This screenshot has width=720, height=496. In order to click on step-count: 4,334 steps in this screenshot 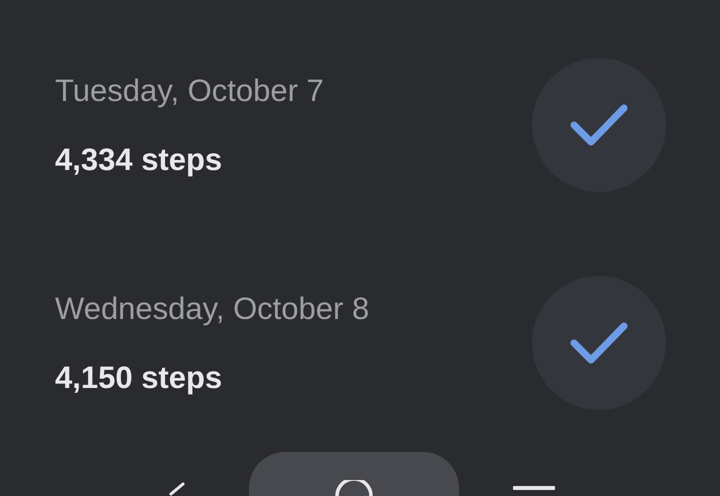, I will do `click(139, 159)`.